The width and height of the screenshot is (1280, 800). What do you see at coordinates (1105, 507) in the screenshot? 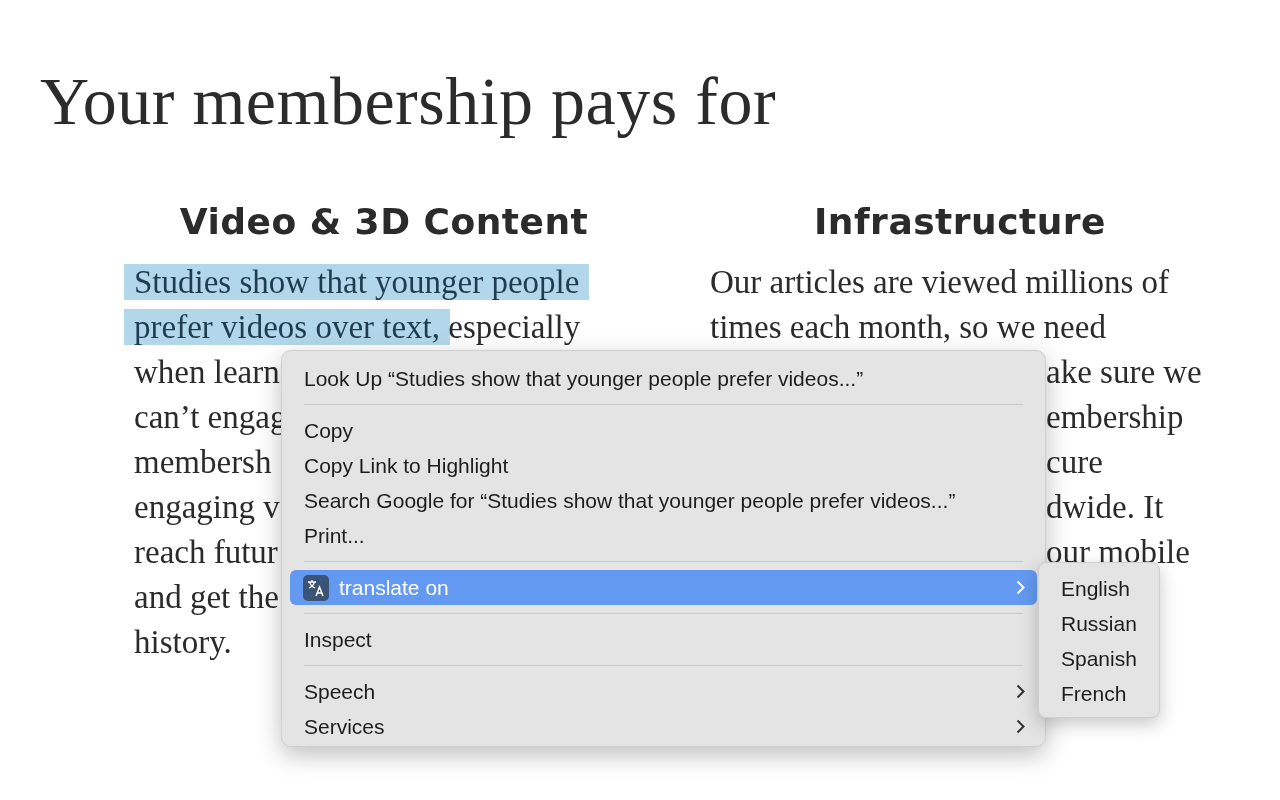
I see `body-text: dwide. It` at bounding box center [1105, 507].